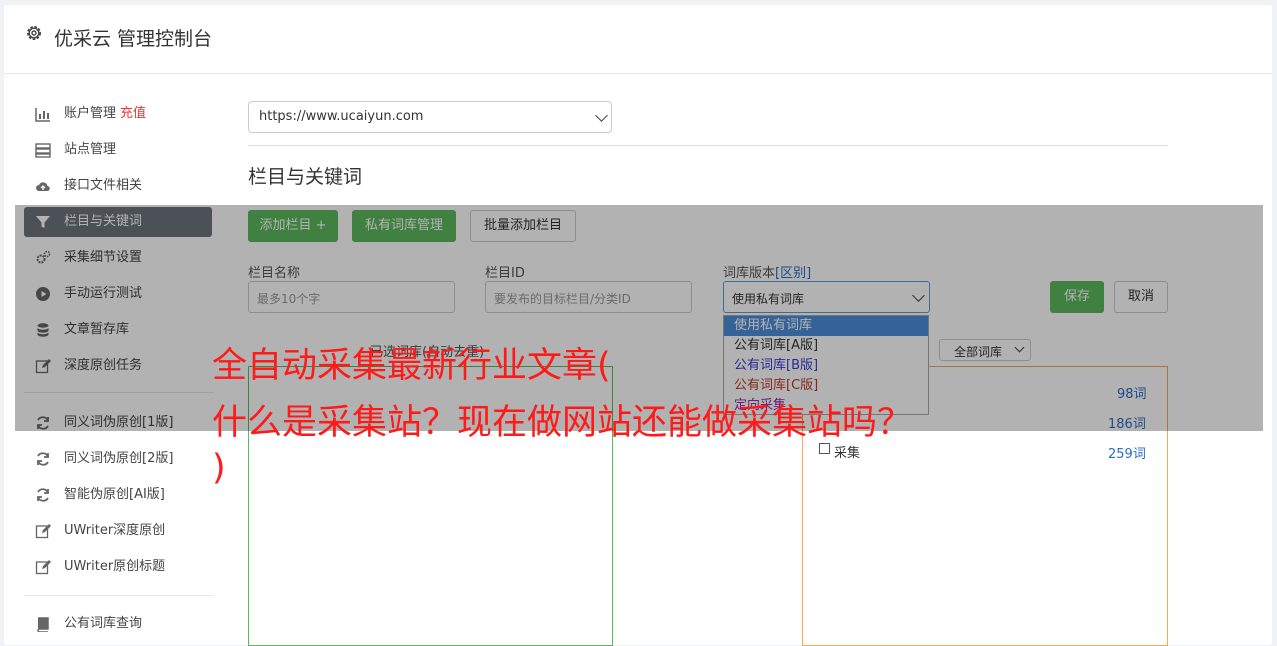 The image size is (1277, 646). I want to click on sidebar-item-ai-original: 智能伪原创[AI版], so click(118, 495).